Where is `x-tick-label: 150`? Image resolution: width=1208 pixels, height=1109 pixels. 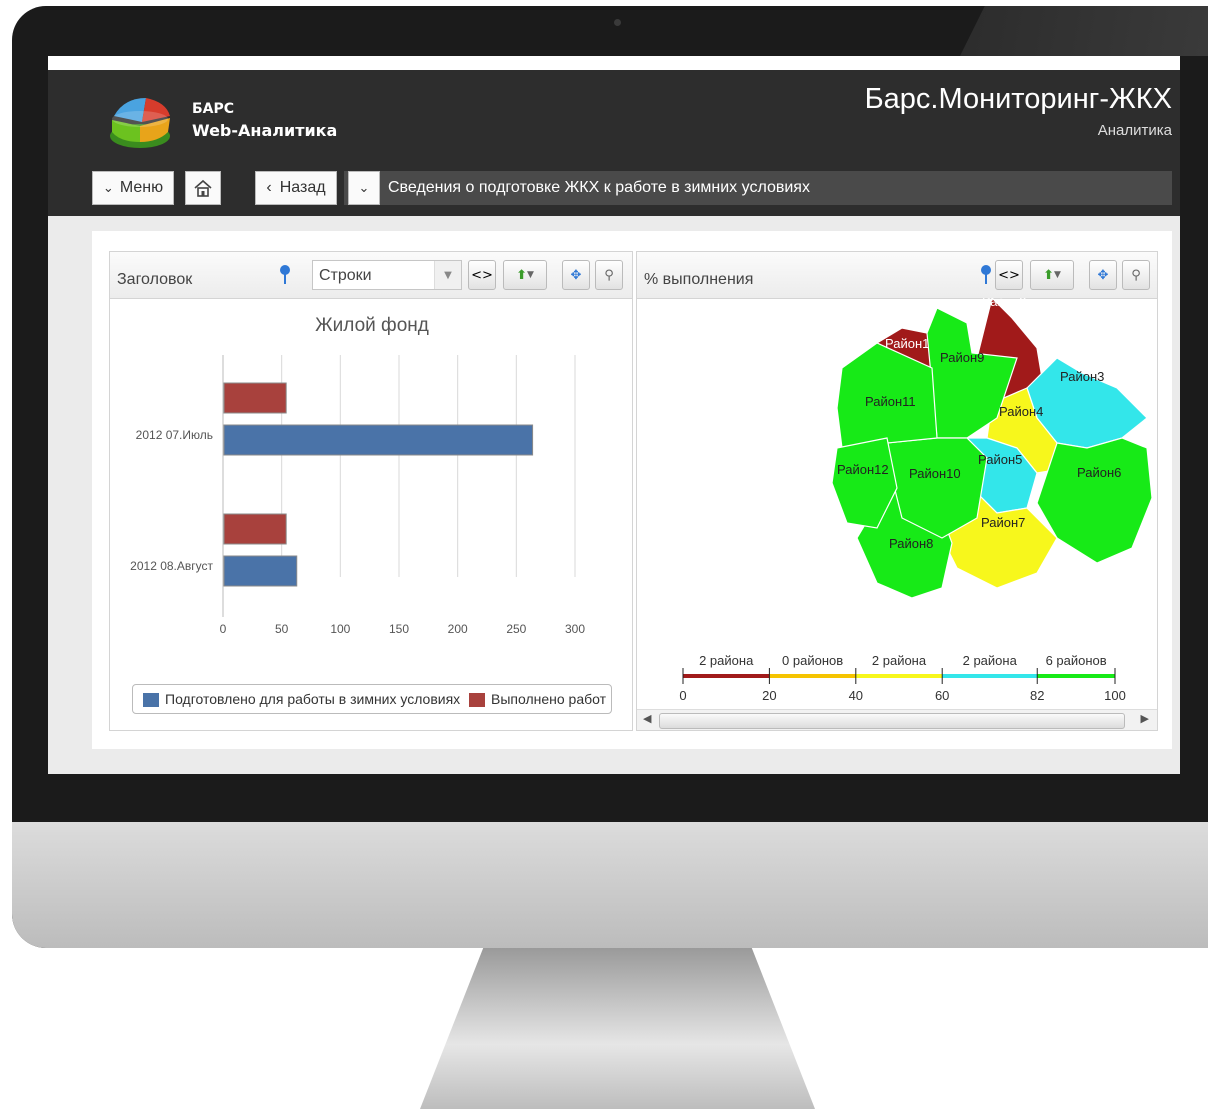 x-tick-label: 150 is located at coordinates (399, 629).